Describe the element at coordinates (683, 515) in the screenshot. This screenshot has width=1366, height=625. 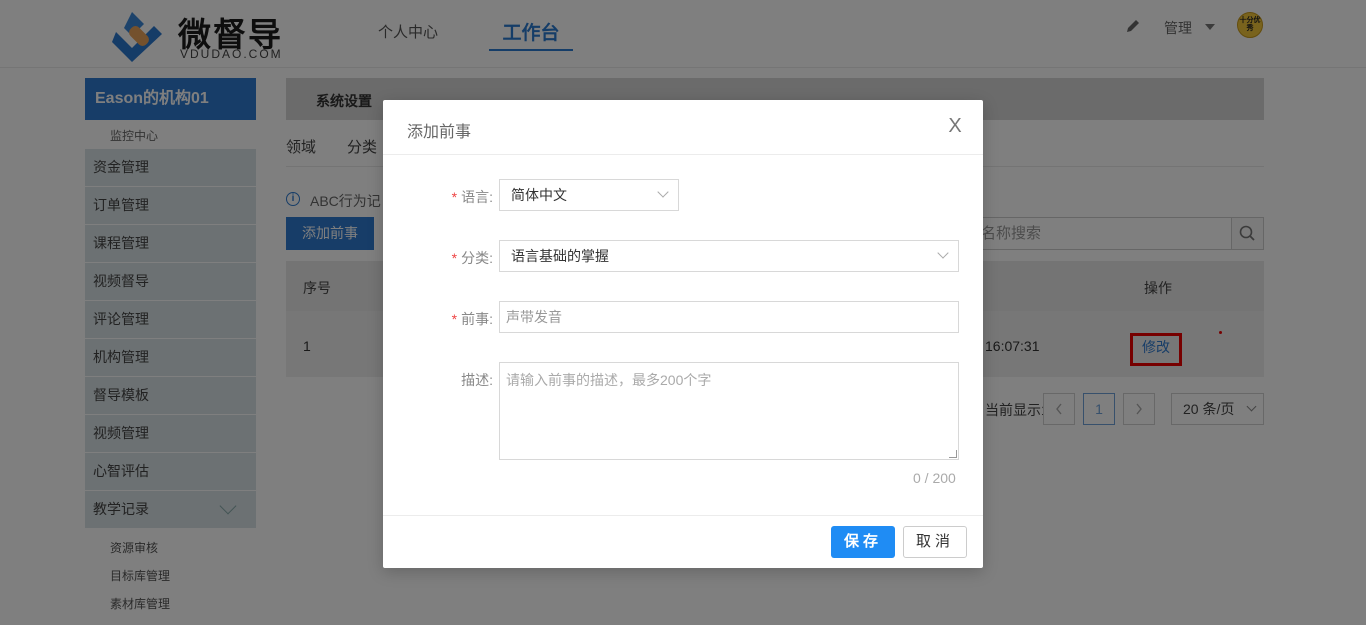
I see `dialog-footer-divider` at that location.